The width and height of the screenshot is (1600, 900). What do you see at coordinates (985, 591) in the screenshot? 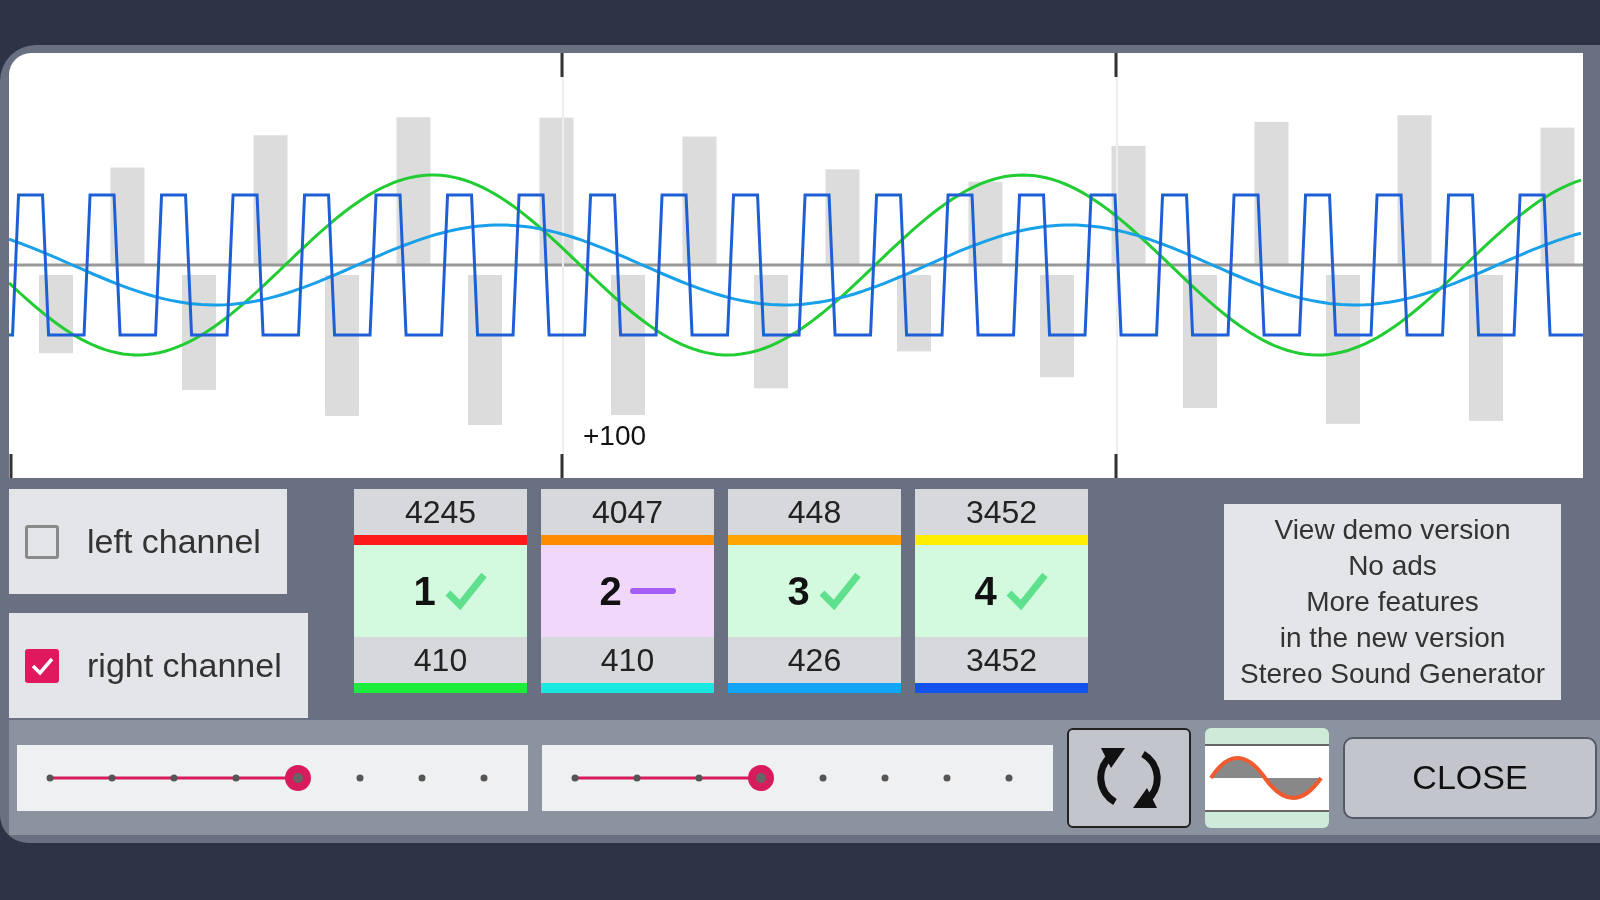
I see `generator-number: 4` at bounding box center [985, 591].